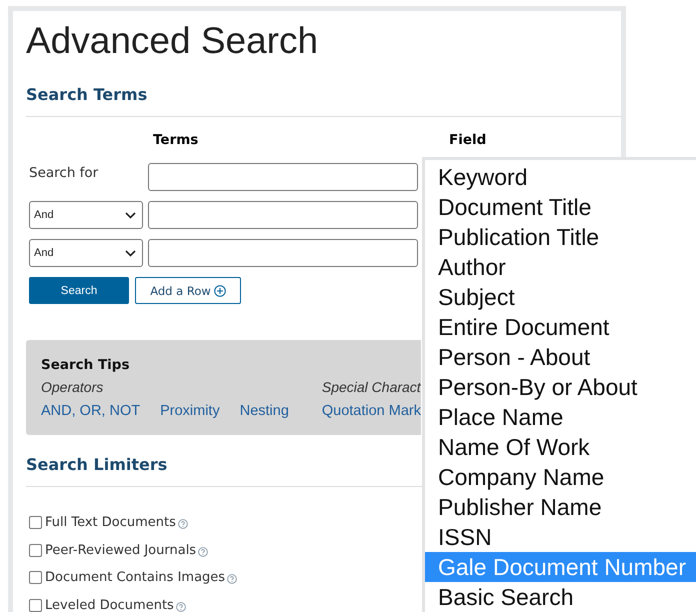 This screenshot has height=612, width=696. What do you see at coordinates (97, 465) in the screenshot?
I see `section-heading: Search Limiters` at bounding box center [97, 465].